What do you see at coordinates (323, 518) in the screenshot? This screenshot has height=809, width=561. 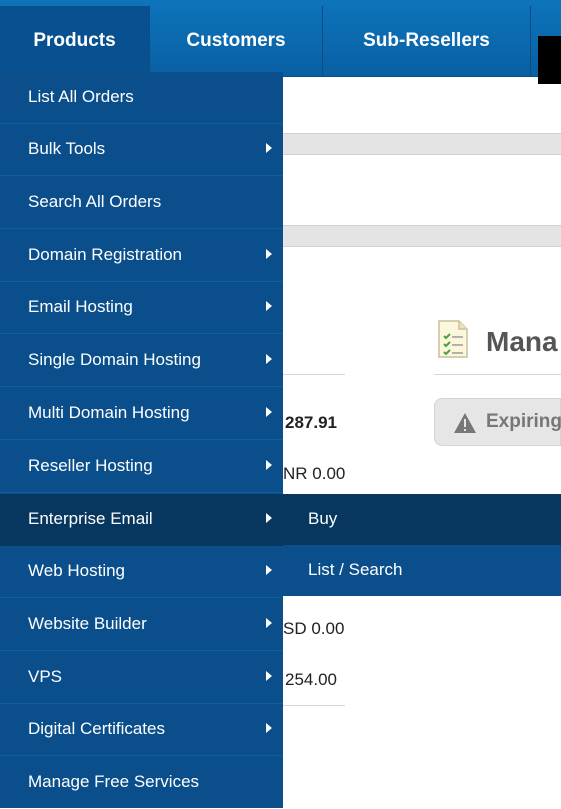 I see `submenu-item-label: Buy` at bounding box center [323, 518].